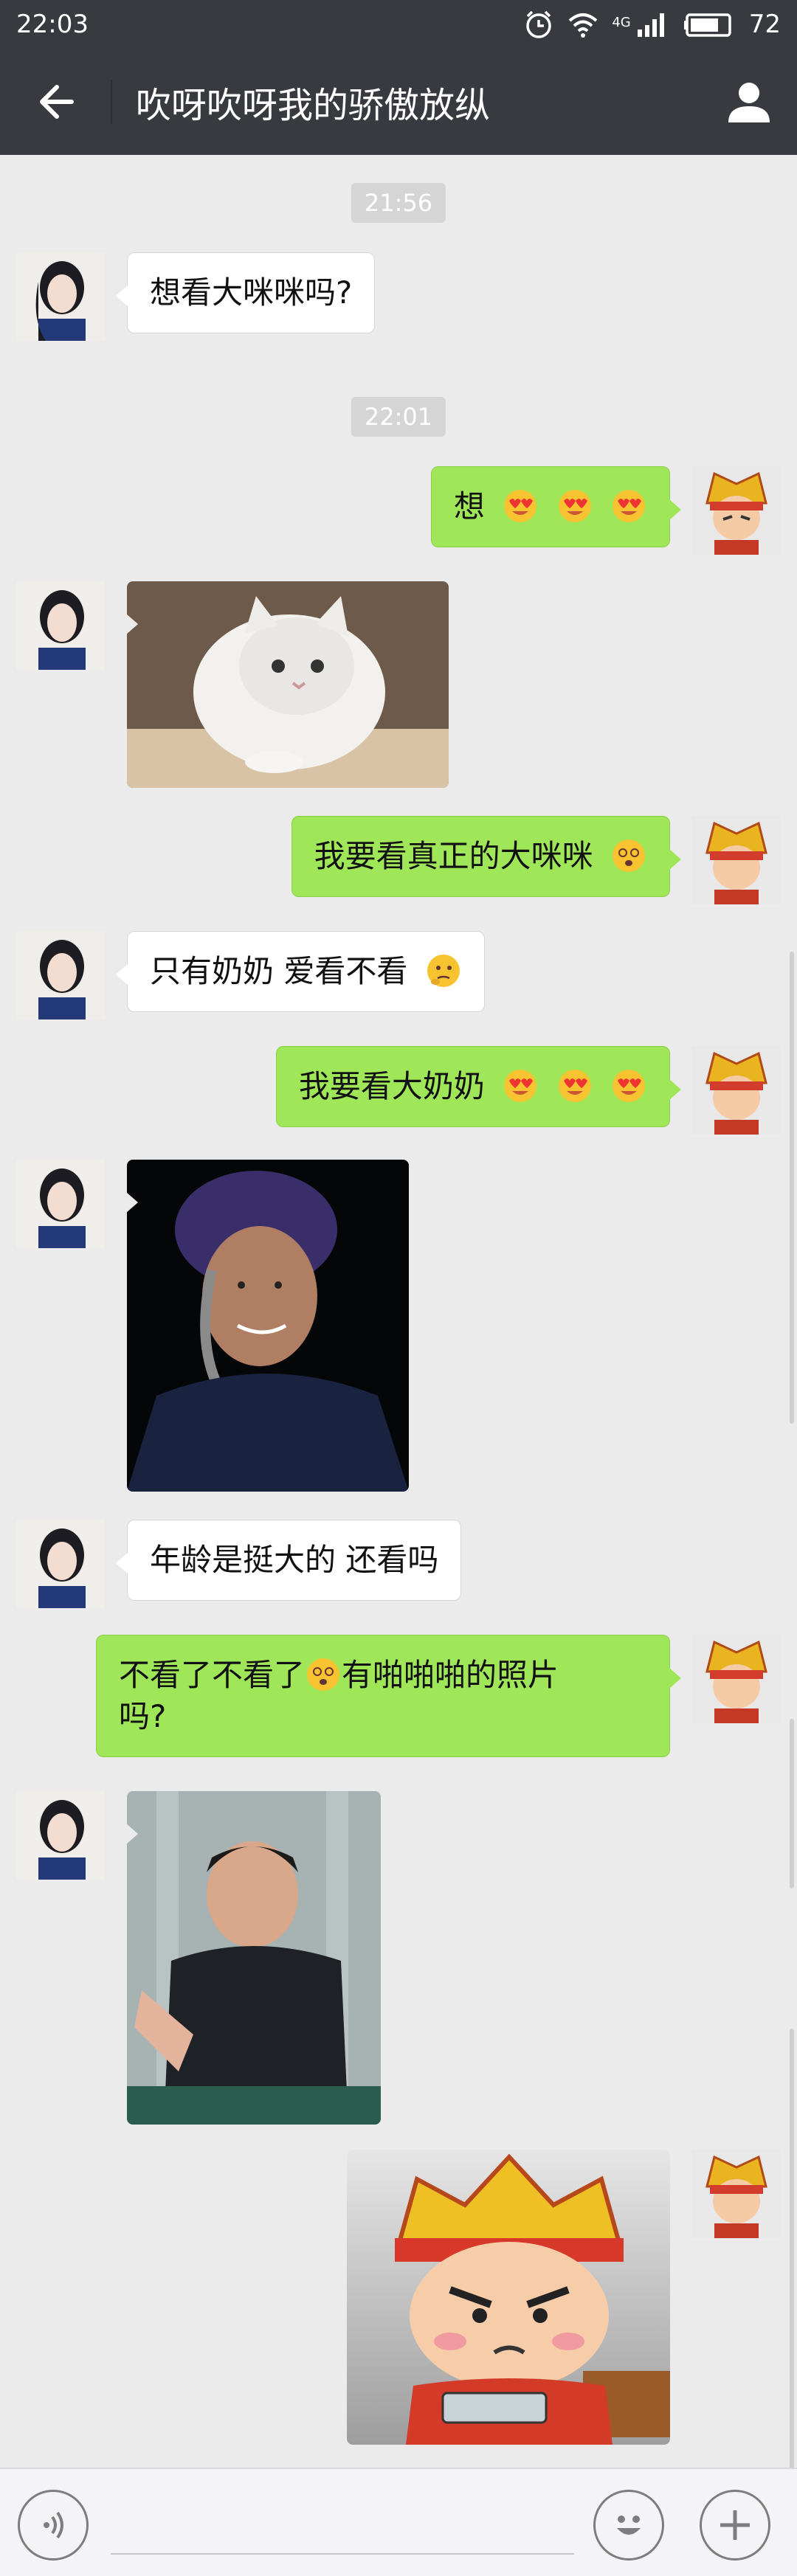 Image resolution: width=797 pixels, height=2576 pixels. Describe the element at coordinates (391, 1086) in the screenshot. I see `message-text: 我要看大奶奶` at that location.